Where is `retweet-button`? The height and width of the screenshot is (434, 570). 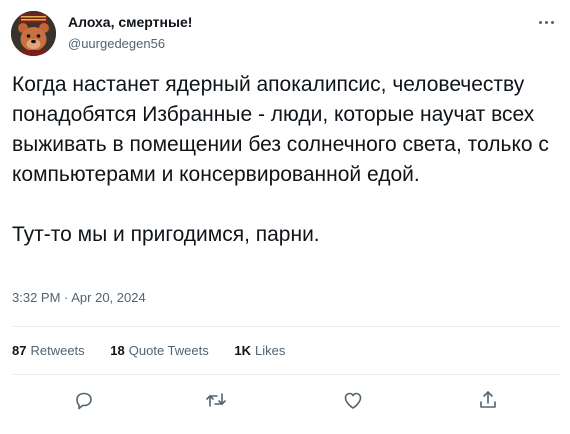 retweet-button is located at coordinates (216, 400).